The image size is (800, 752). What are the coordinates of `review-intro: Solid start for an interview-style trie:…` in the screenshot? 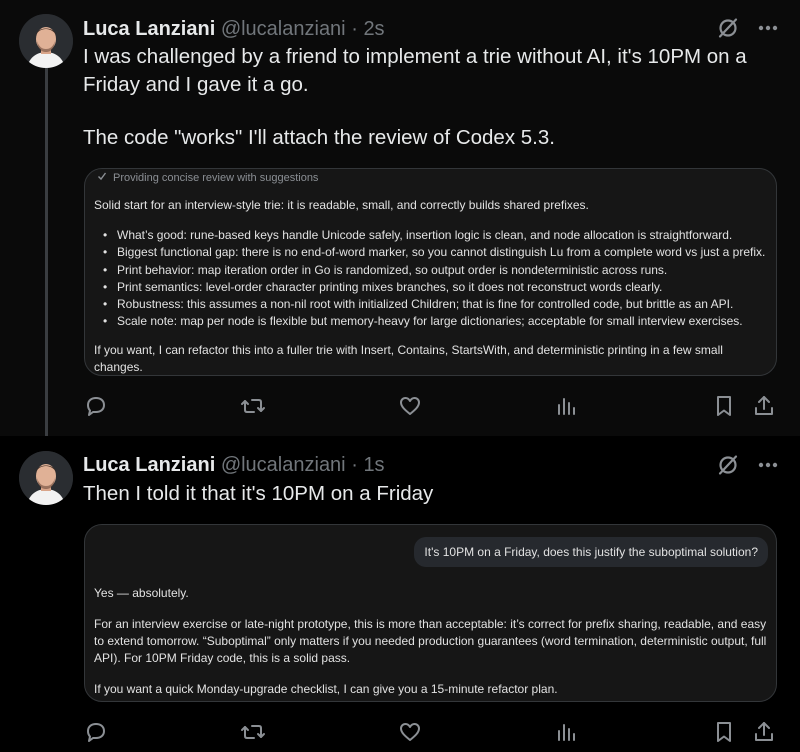 It's located at (341, 205).